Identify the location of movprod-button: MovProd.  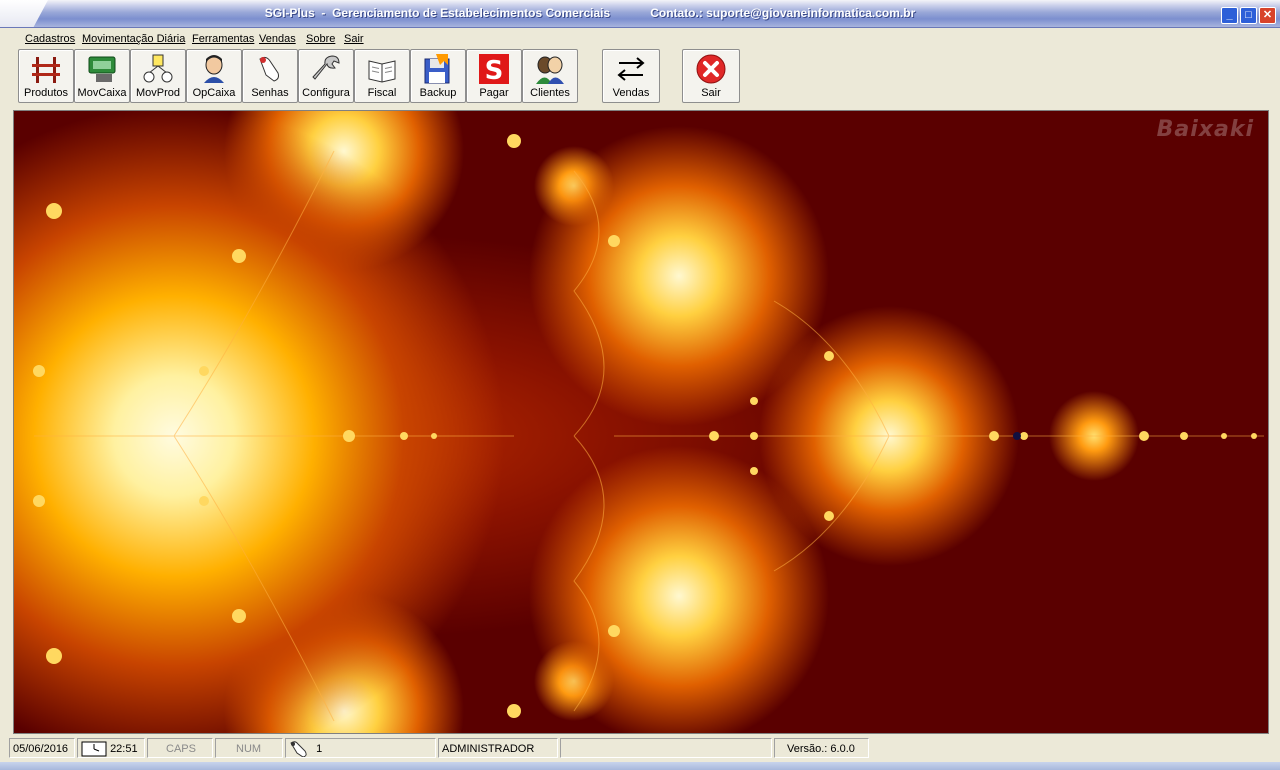
(158, 76).